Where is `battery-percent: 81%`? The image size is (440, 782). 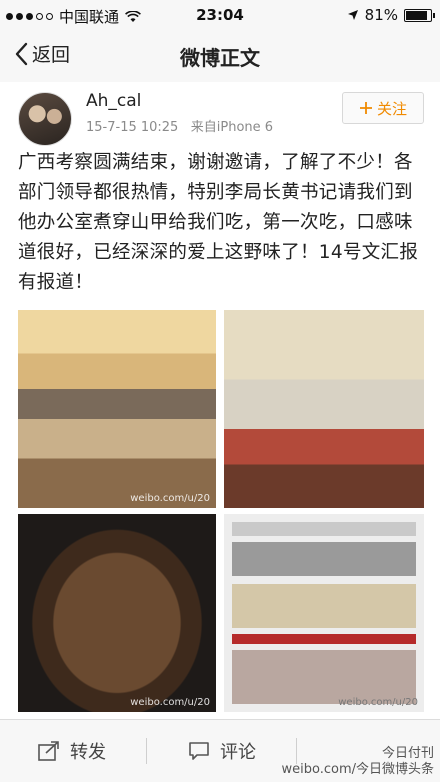
battery-percent: 81% is located at coordinates (381, 15).